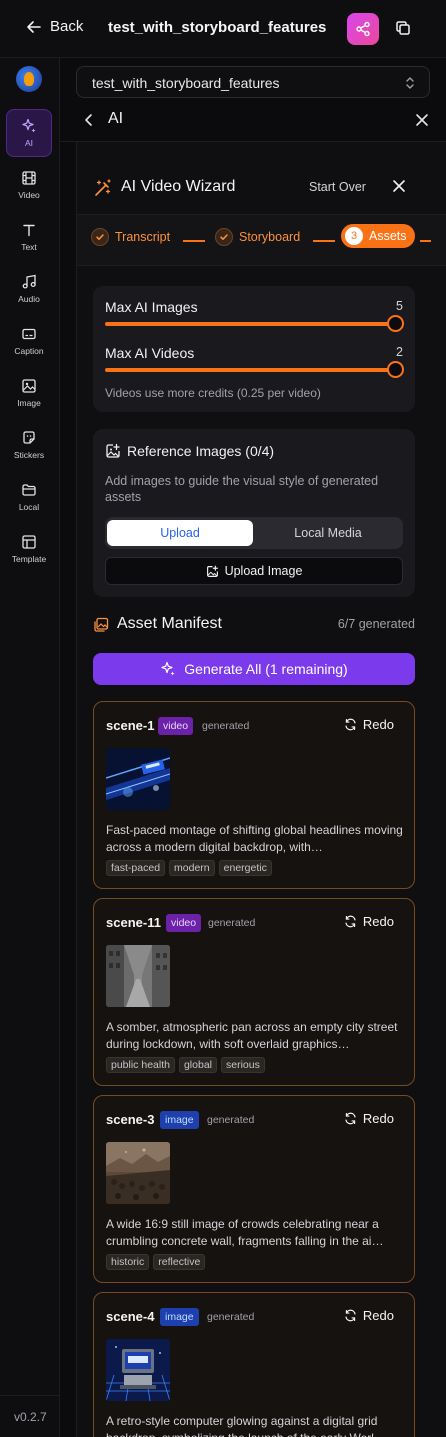  I want to click on tag: serious, so click(243, 1065).